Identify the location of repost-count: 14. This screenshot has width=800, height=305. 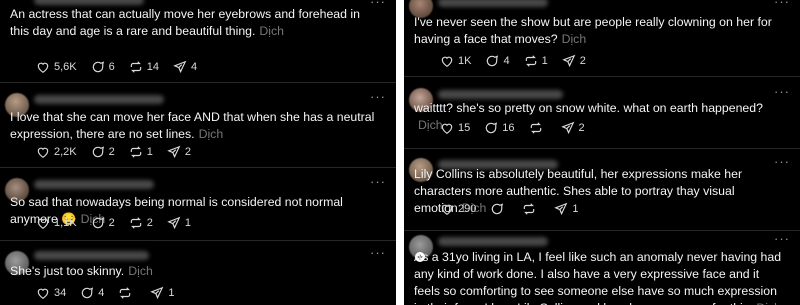
(153, 67).